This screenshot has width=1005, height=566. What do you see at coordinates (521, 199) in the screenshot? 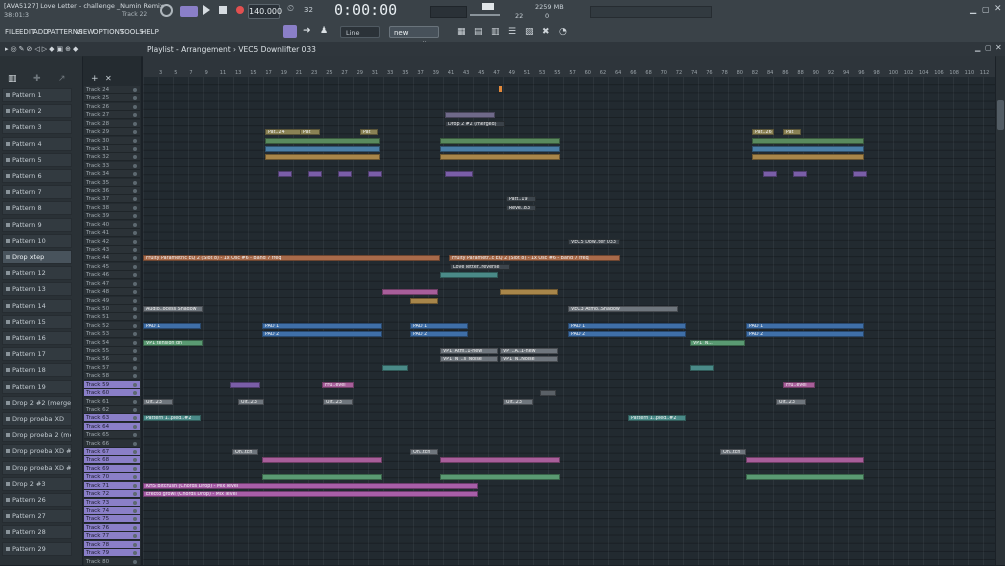
I see `playlist-clip: Patt..19` at bounding box center [521, 199].